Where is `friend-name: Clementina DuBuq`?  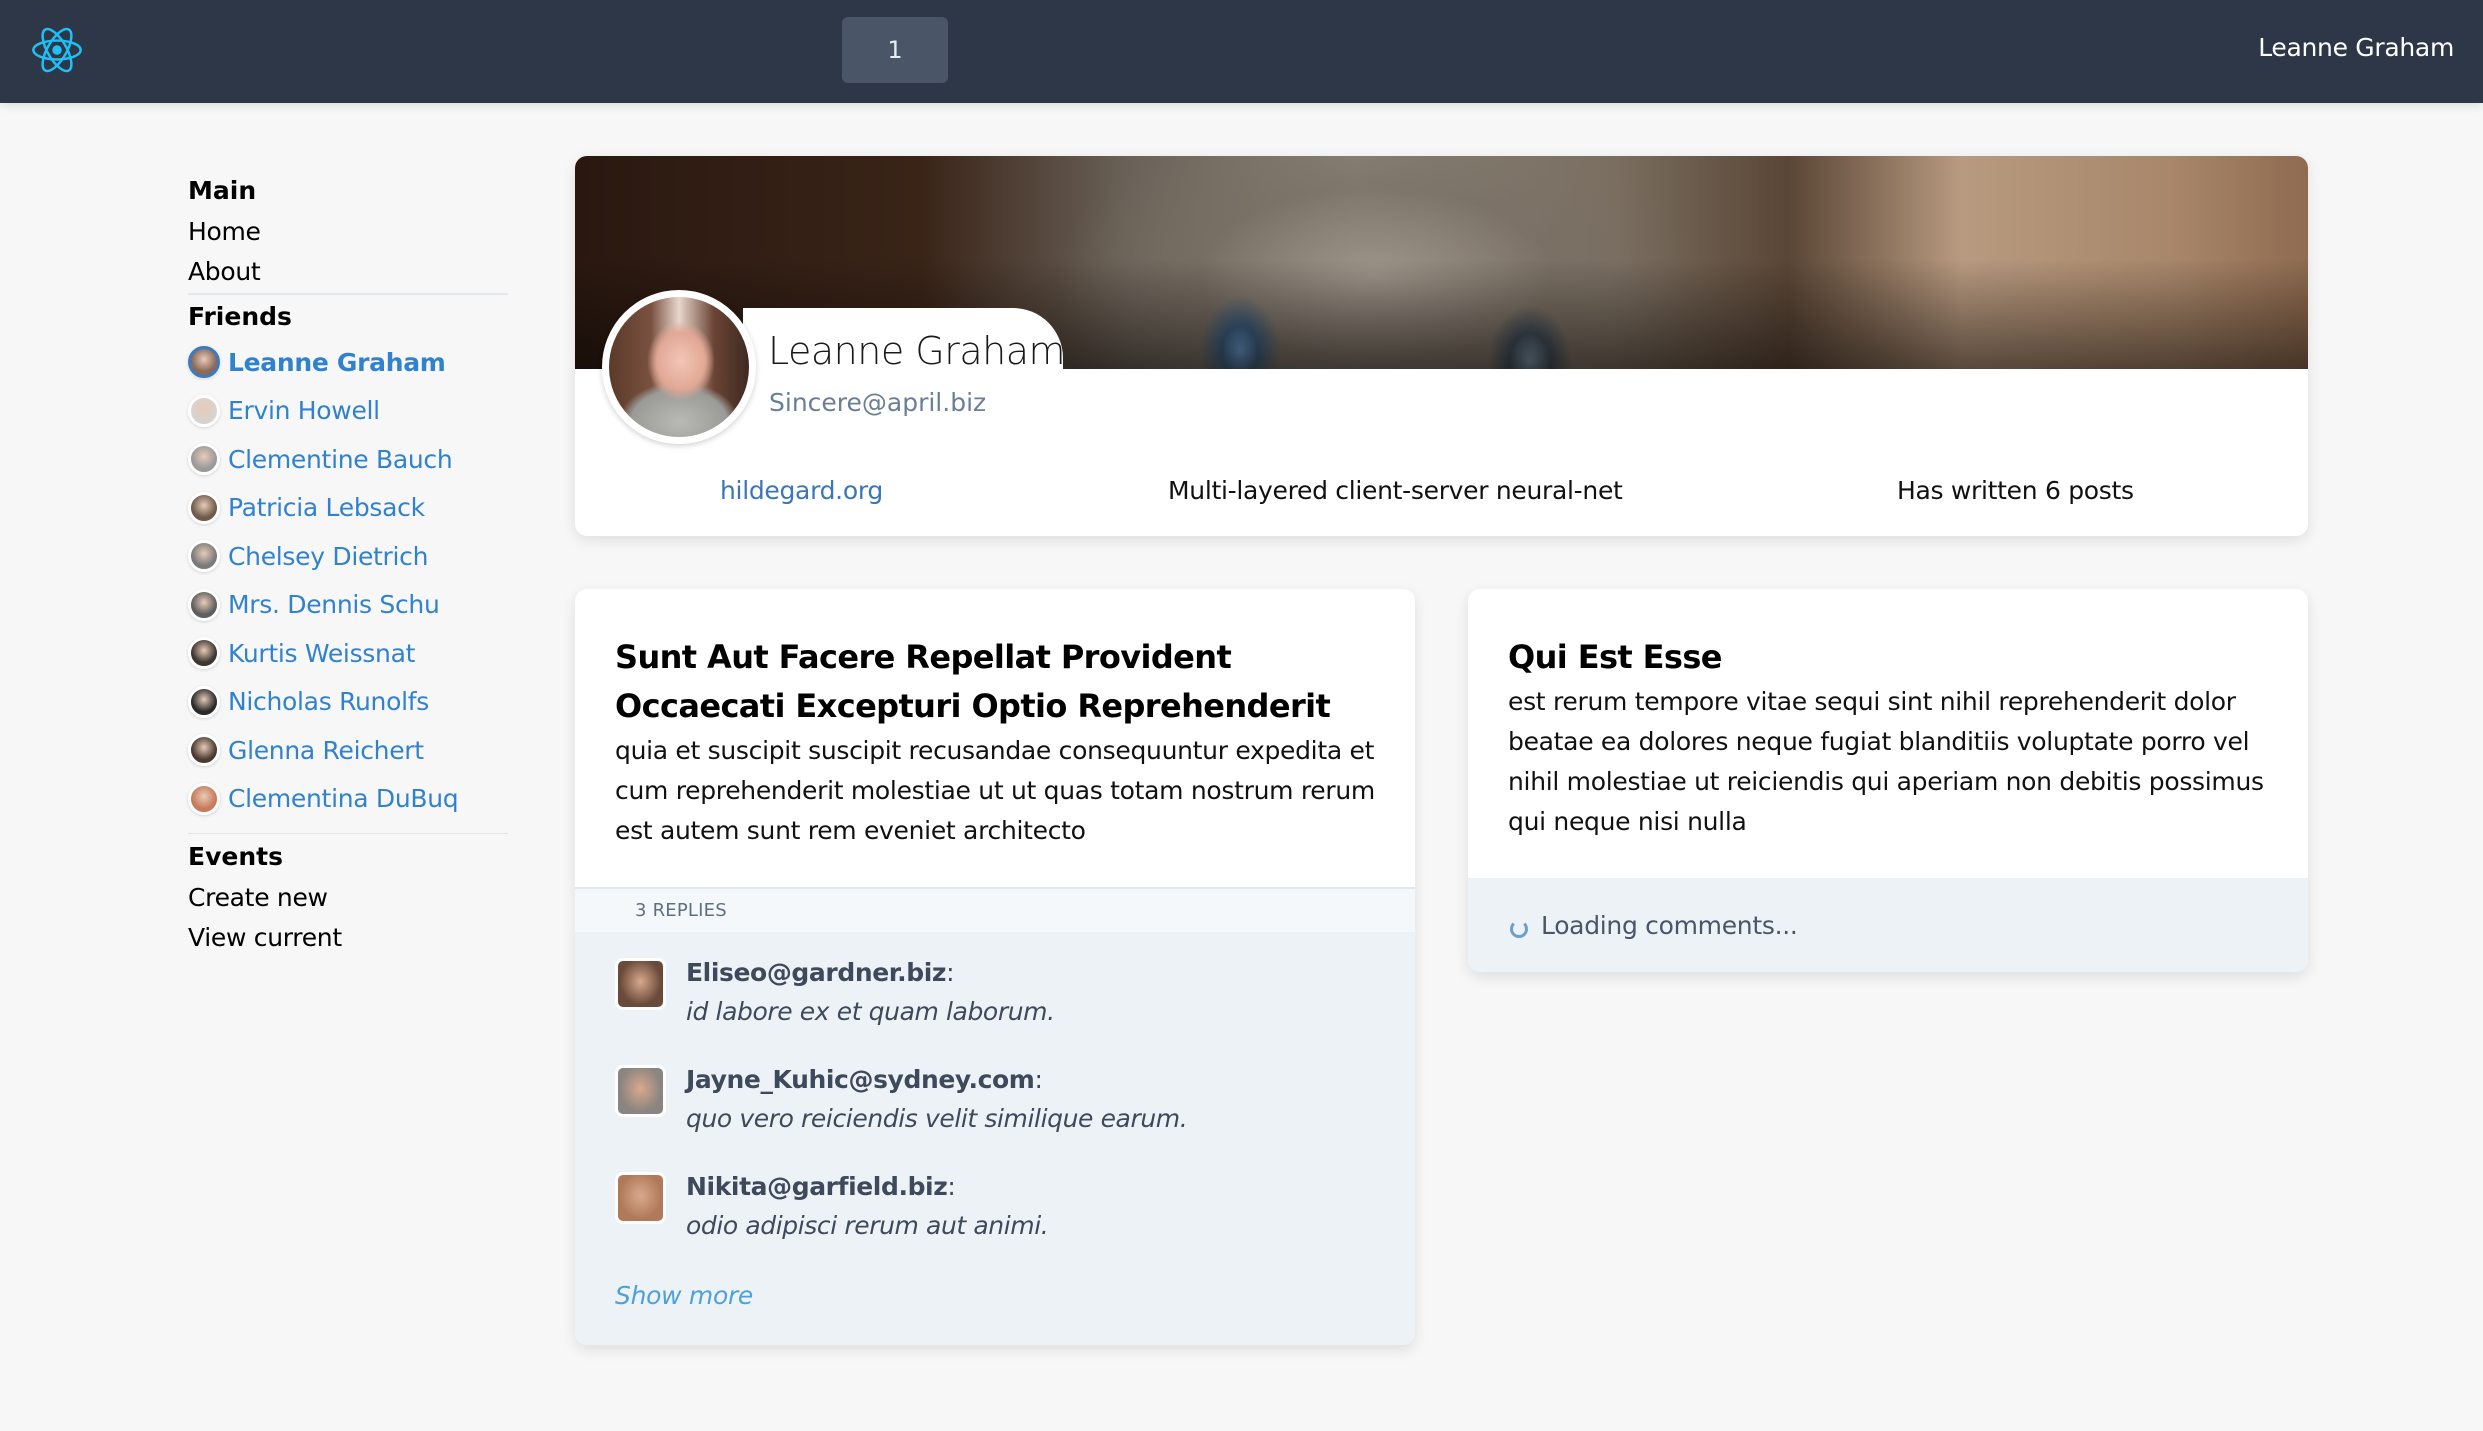 friend-name: Clementina DuBuq is located at coordinates (343, 799).